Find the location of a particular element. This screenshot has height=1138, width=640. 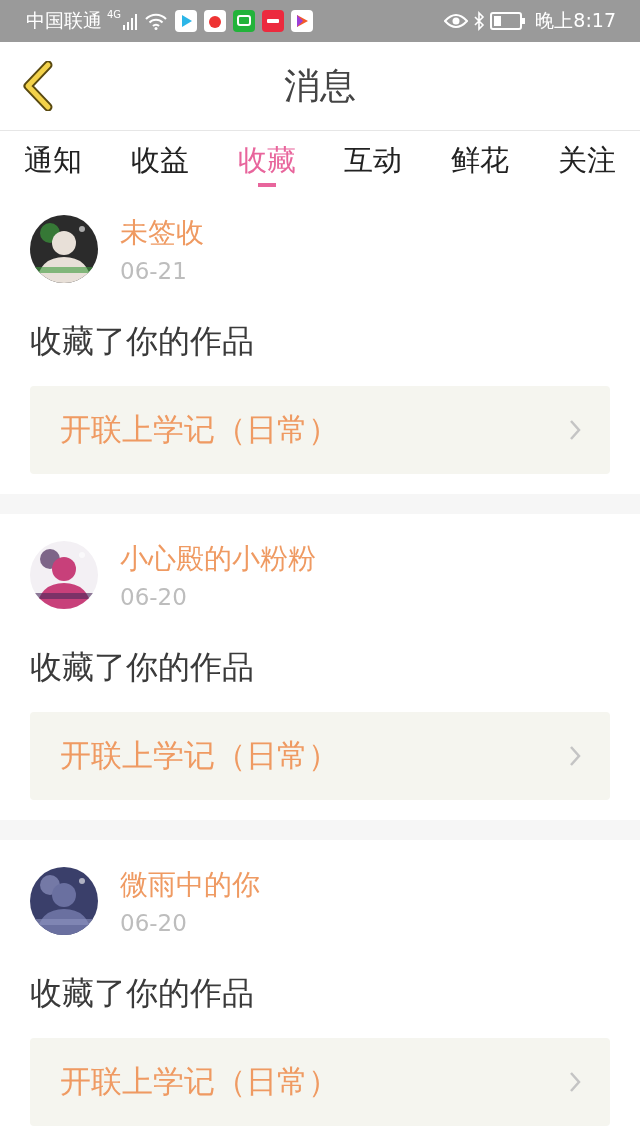

signal-icon is located at coordinates (131, 21).